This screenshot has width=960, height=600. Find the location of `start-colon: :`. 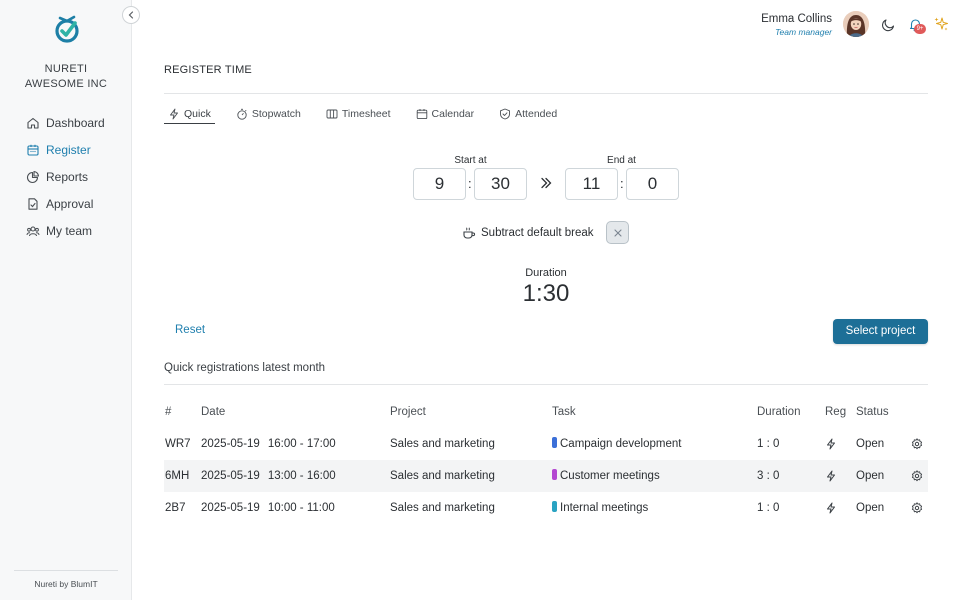

start-colon: : is located at coordinates (470, 183).